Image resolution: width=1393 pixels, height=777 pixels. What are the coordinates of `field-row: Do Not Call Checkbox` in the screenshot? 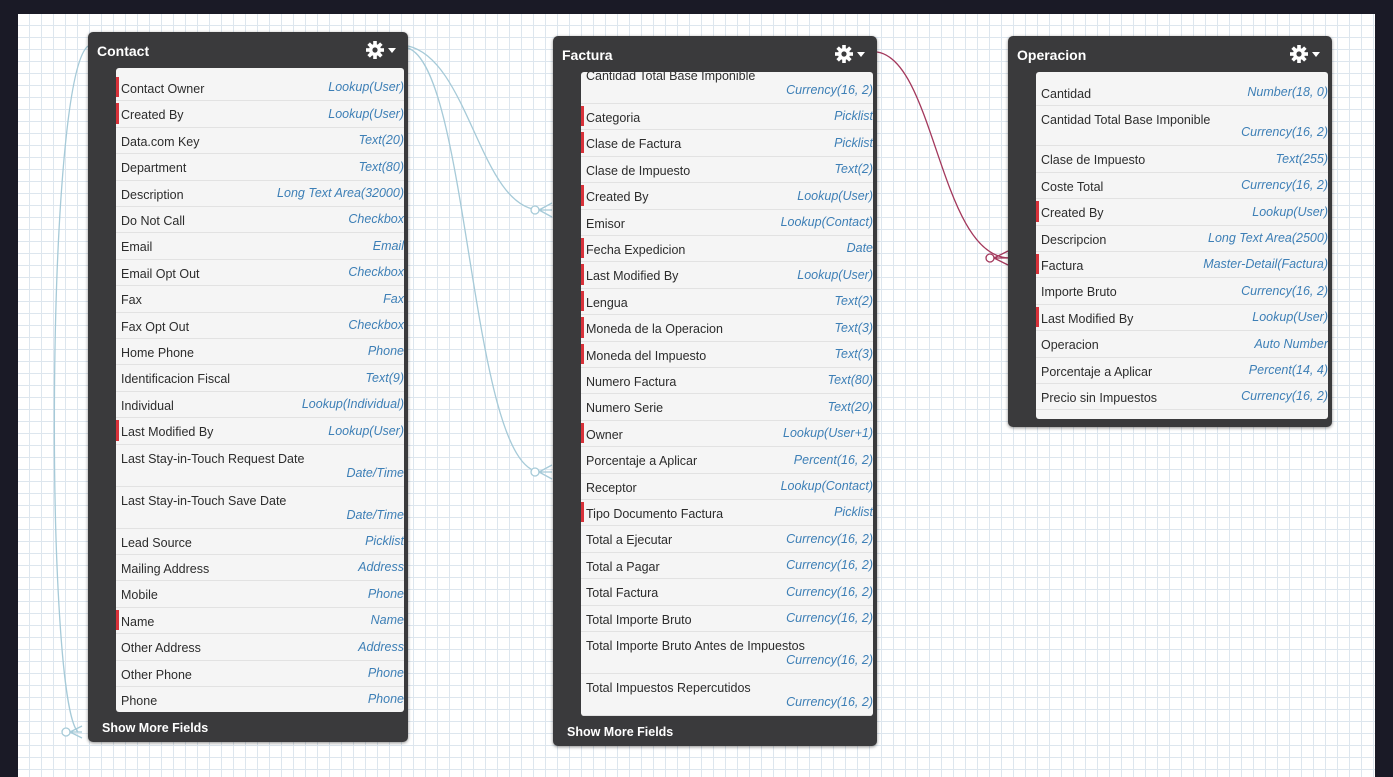 It's located at (260, 220).